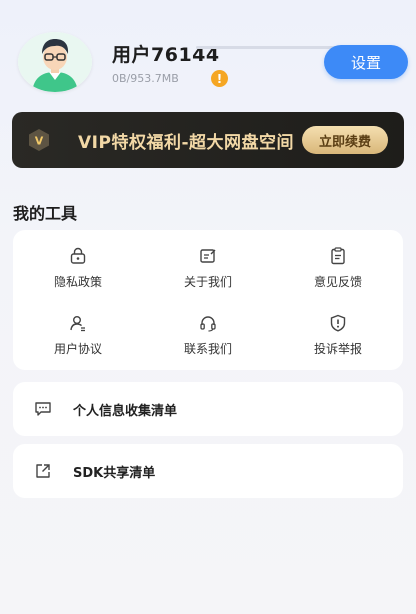  What do you see at coordinates (366, 62) in the screenshot?
I see `settings-button: 设置` at bounding box center [366, 62].